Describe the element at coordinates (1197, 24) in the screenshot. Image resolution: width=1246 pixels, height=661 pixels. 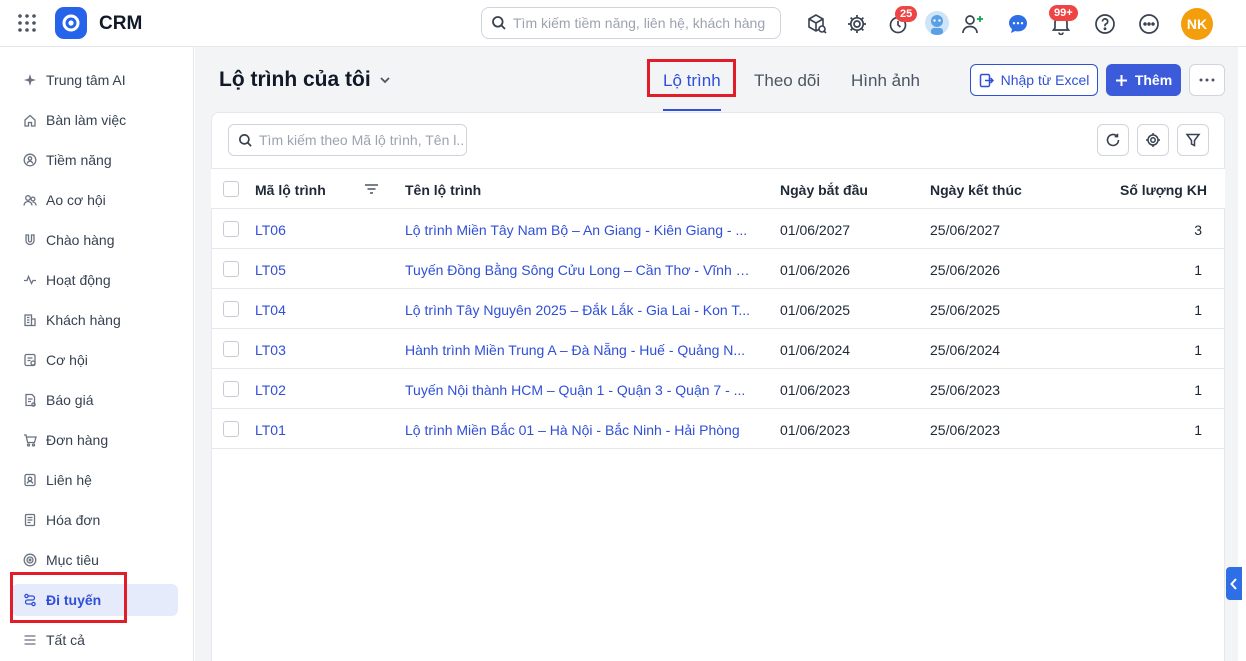
I see `user-avatar: NK` at that location.